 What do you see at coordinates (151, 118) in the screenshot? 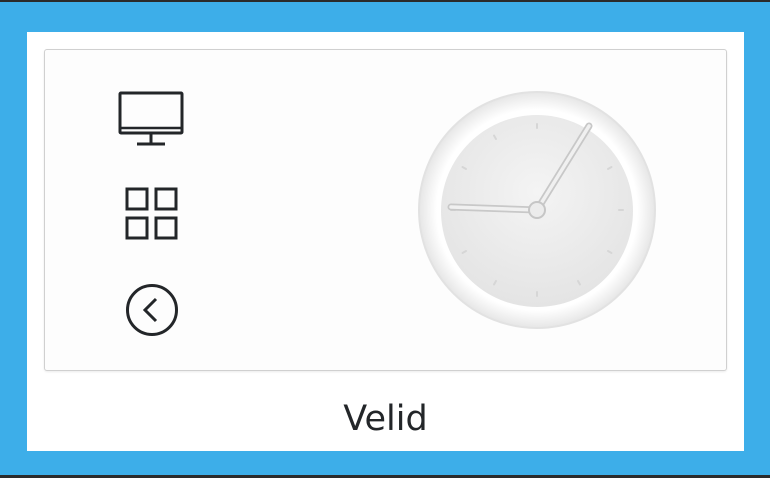
I see `monitor-icon` at bounding box center [151, 118].